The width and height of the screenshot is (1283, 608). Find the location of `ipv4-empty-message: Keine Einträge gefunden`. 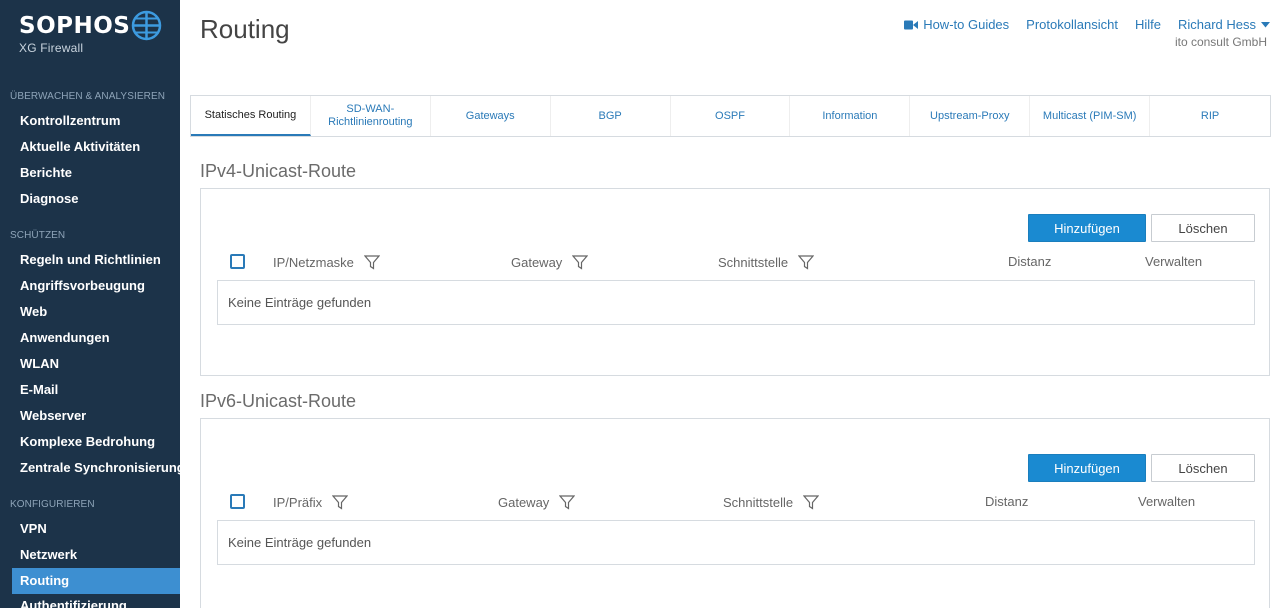

ipv4-empty-message: Keine Einträge gefunden is located at coordinates (736, 302).